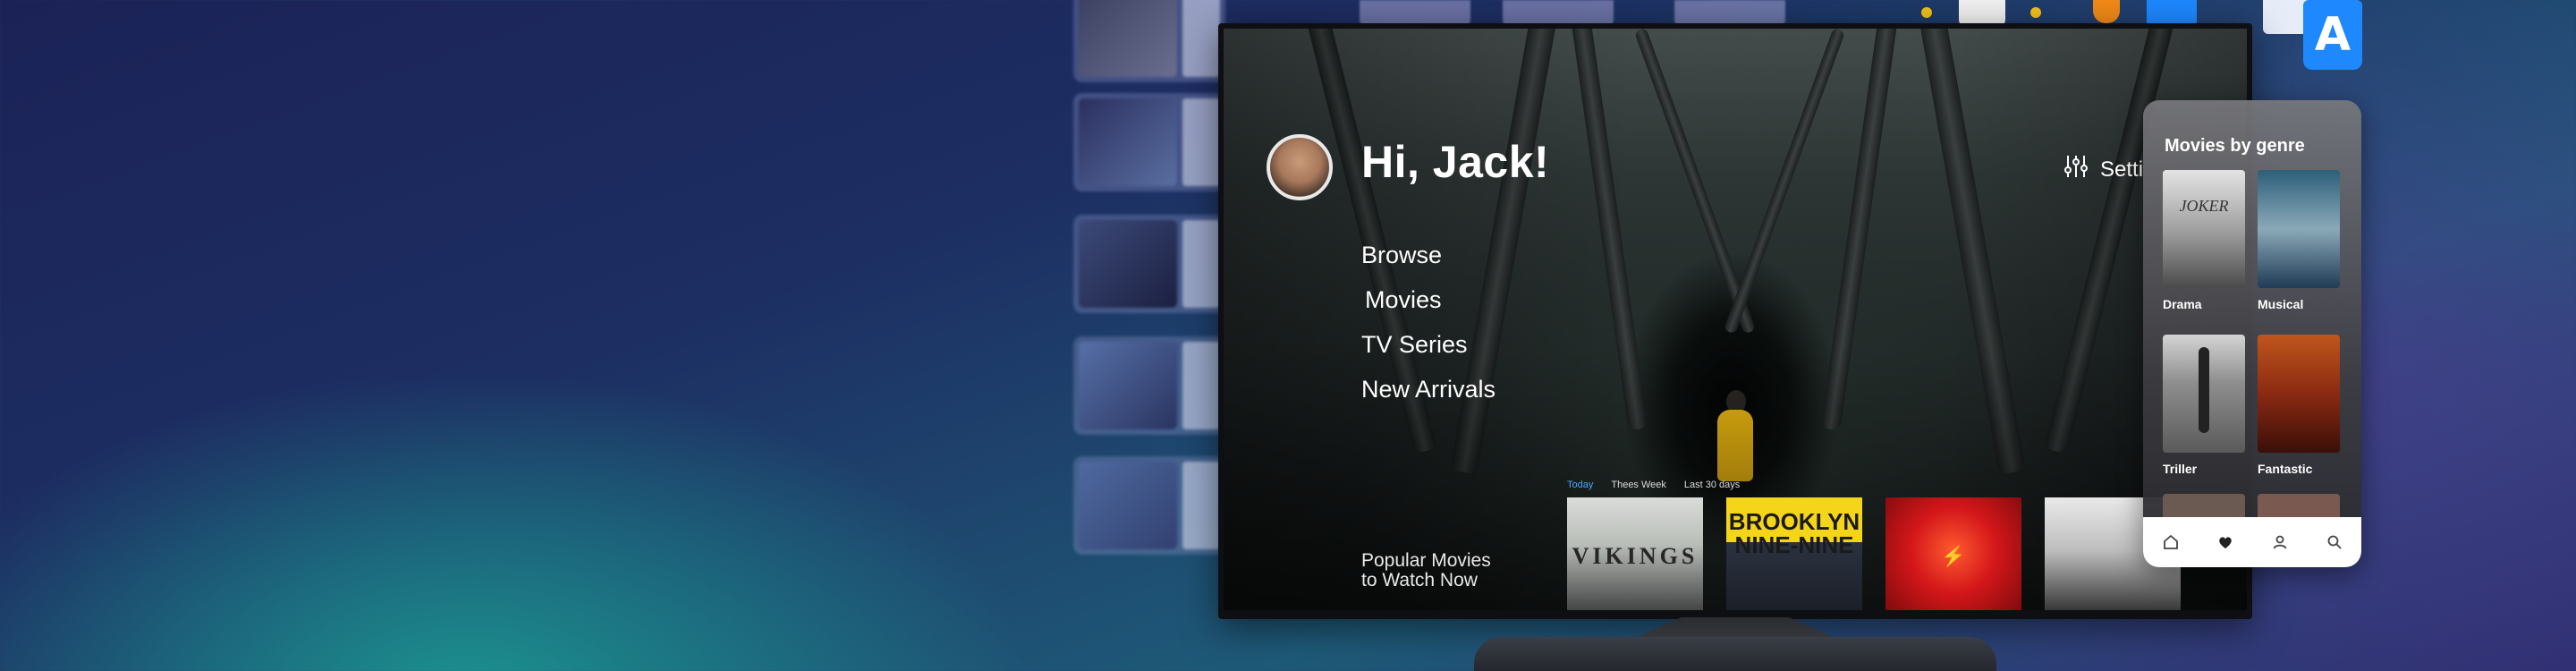 Image resolution: width=2576 pixels, height=671 pixels. I want to click on main-nav: Browse Movies TV Series New Arrivals, so click(1428, 323).